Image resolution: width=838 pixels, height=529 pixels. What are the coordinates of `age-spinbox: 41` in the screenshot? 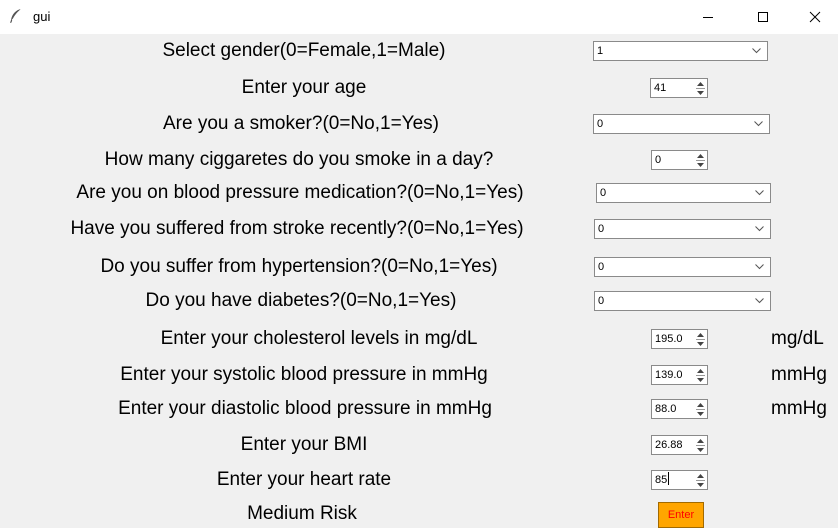 It's located at (679, 88).